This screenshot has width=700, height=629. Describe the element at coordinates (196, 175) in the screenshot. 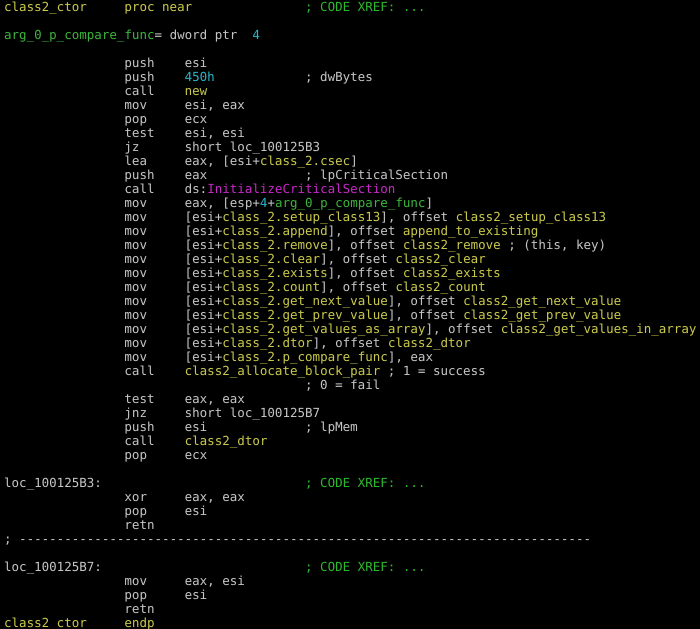

I see `instruction-operands: eax` at that location.